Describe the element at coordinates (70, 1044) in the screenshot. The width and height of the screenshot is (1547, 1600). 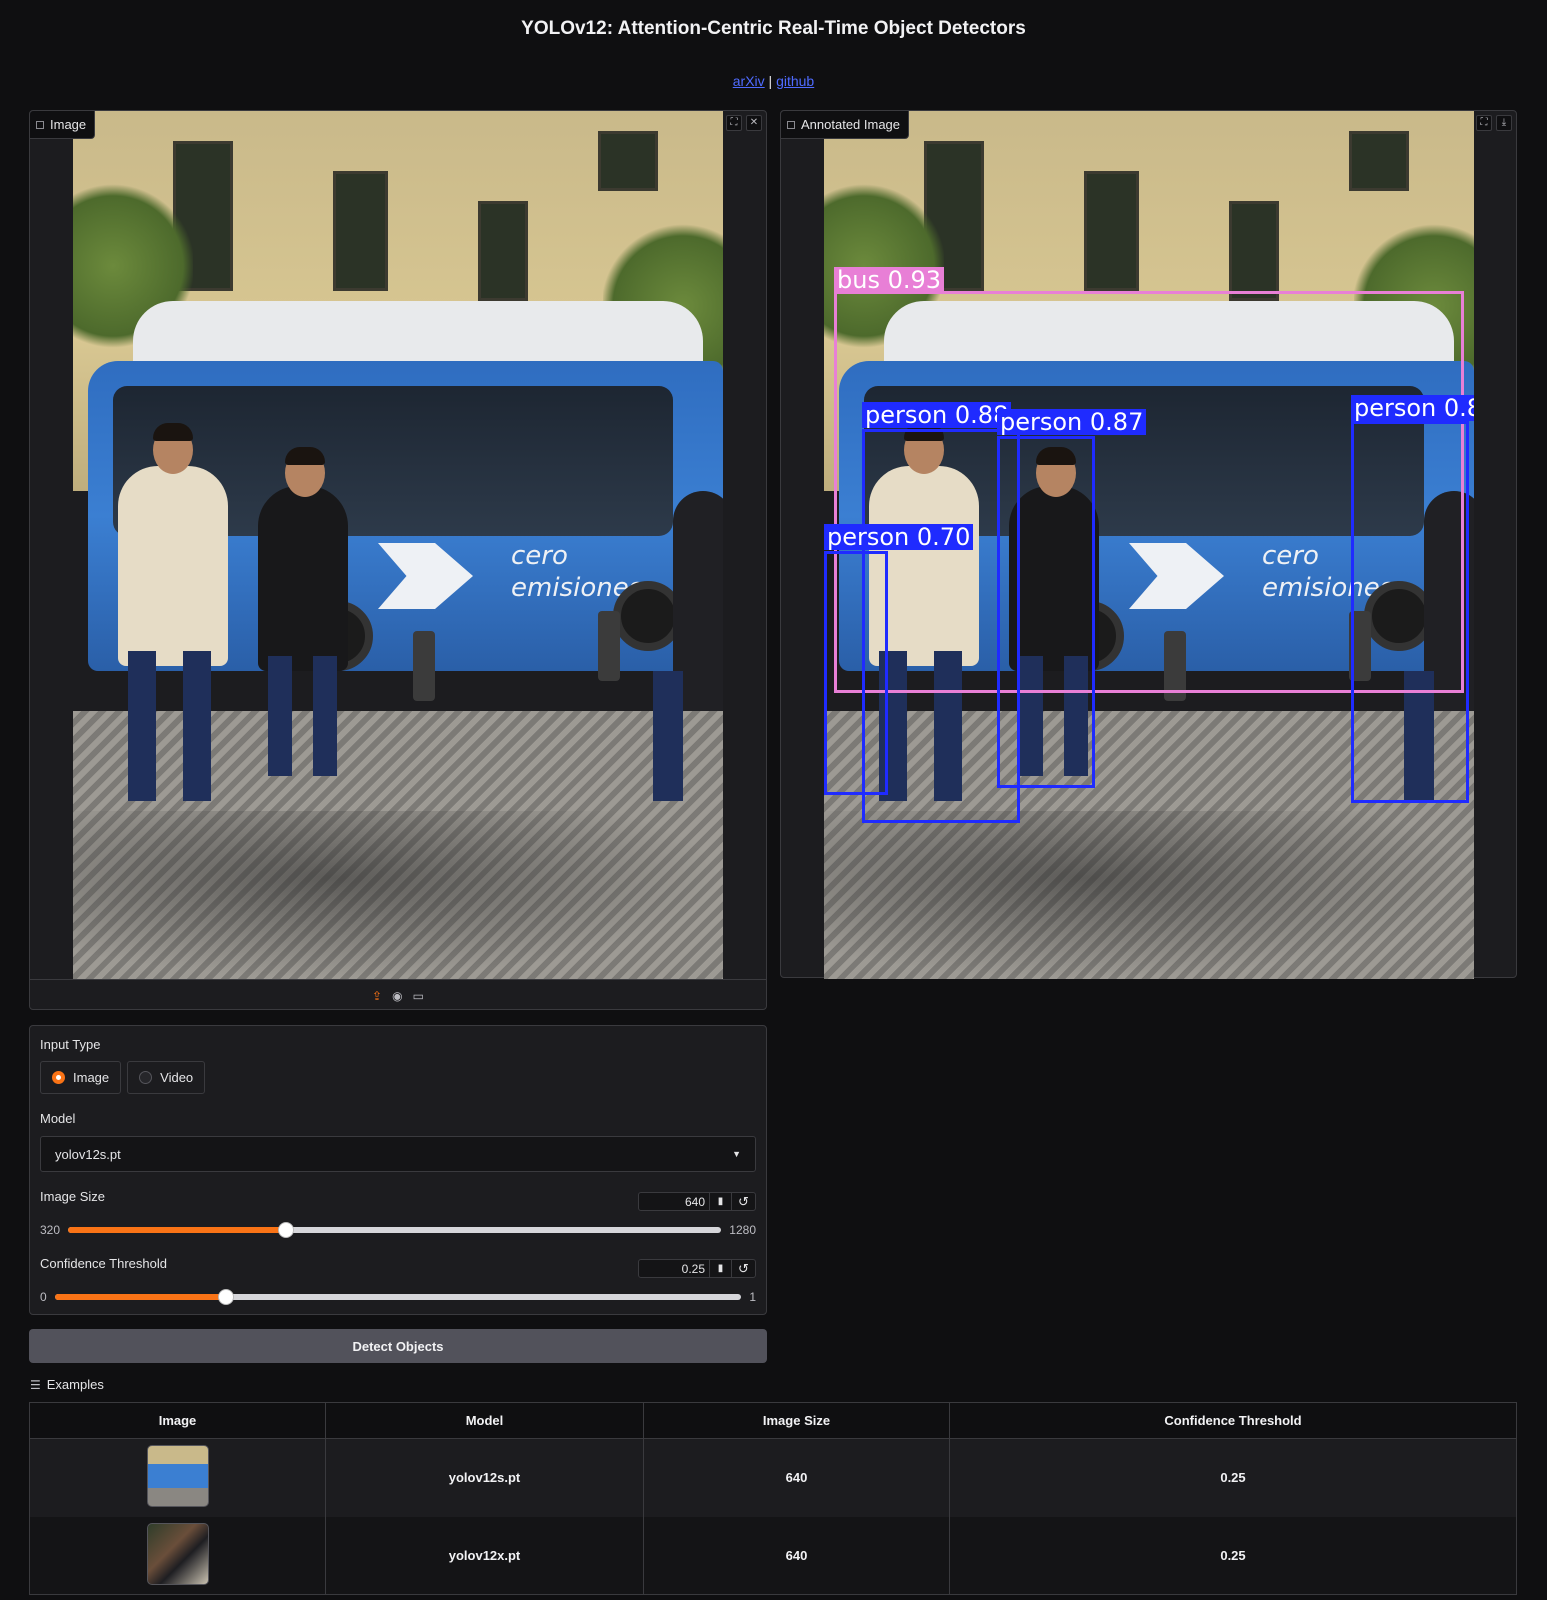
I see `input-type-label: Input Type` at that location.